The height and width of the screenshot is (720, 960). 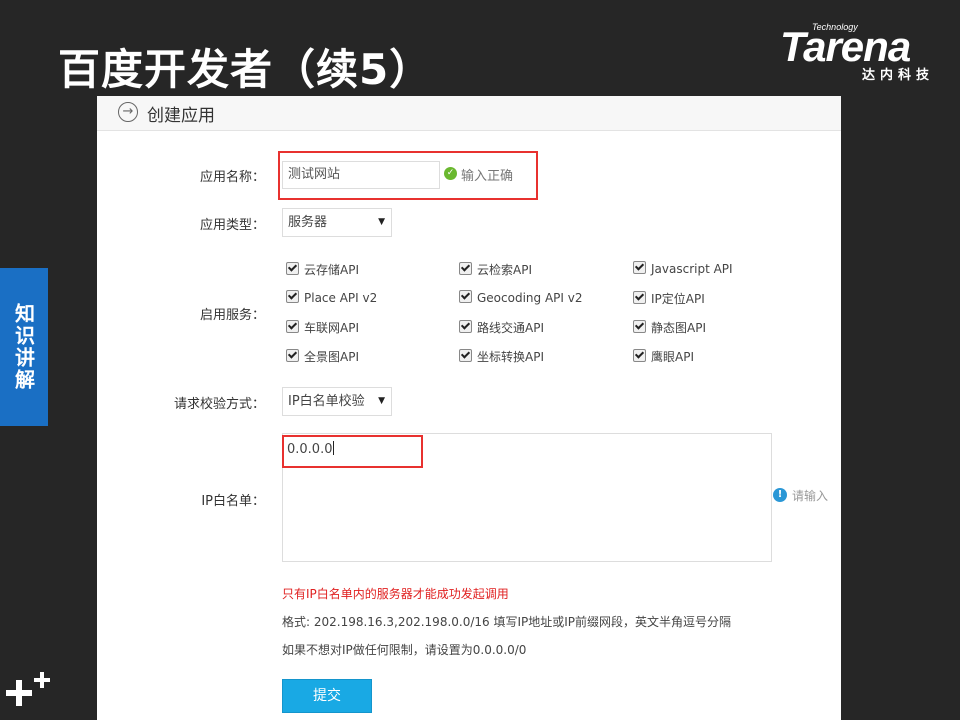 I want to click on service-label: 路线交通API, so click(x=510, y=328).